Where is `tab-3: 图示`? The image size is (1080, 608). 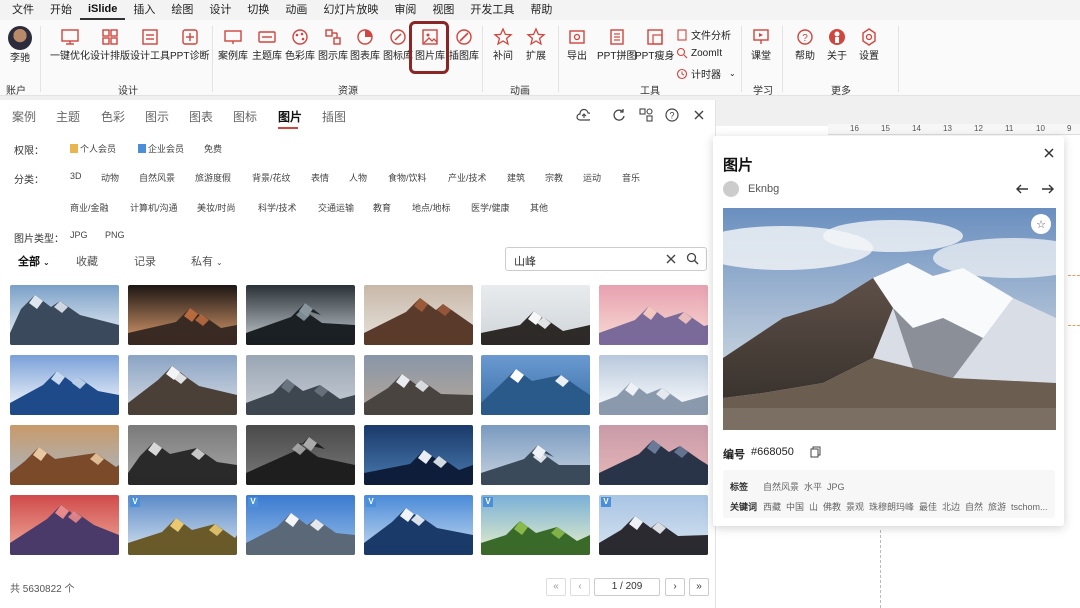 tab-3: 图示 is located at coordinates (157, 116).